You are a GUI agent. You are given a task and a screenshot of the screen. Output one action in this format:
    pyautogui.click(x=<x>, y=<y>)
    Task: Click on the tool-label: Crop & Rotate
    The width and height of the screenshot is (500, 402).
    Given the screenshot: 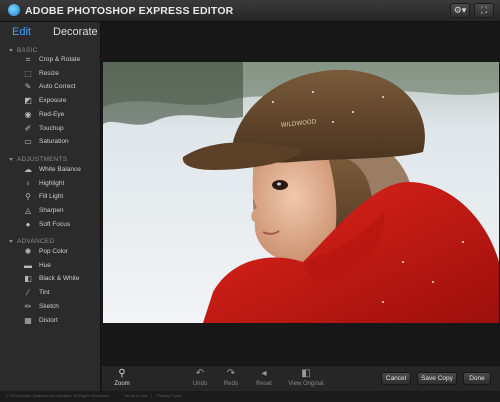 What is the action you would take?
    pyautogui.click(x=60, y=59)
    